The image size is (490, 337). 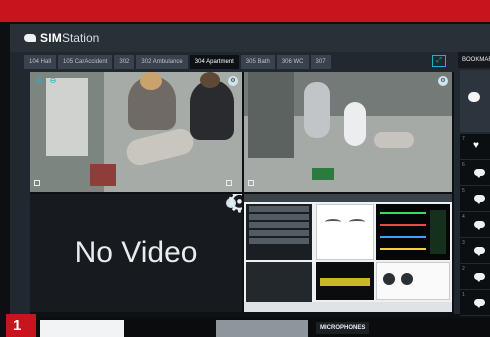 What do you see at coordinates (333, 222) in the screenshot?
I see `eye-left-icon` at bounding box center [333, 222].